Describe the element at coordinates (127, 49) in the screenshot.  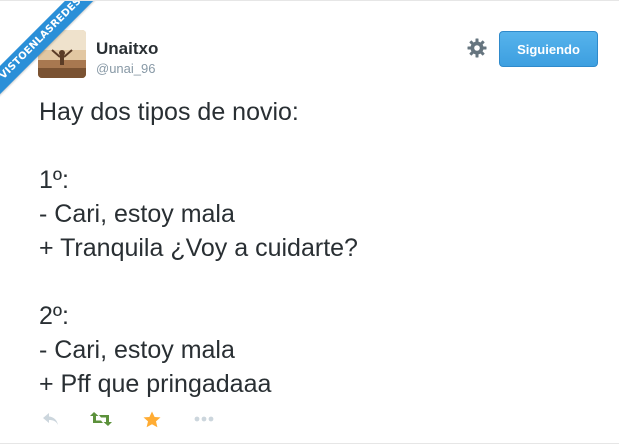
I see `display-name: Unaitxo` at that location.